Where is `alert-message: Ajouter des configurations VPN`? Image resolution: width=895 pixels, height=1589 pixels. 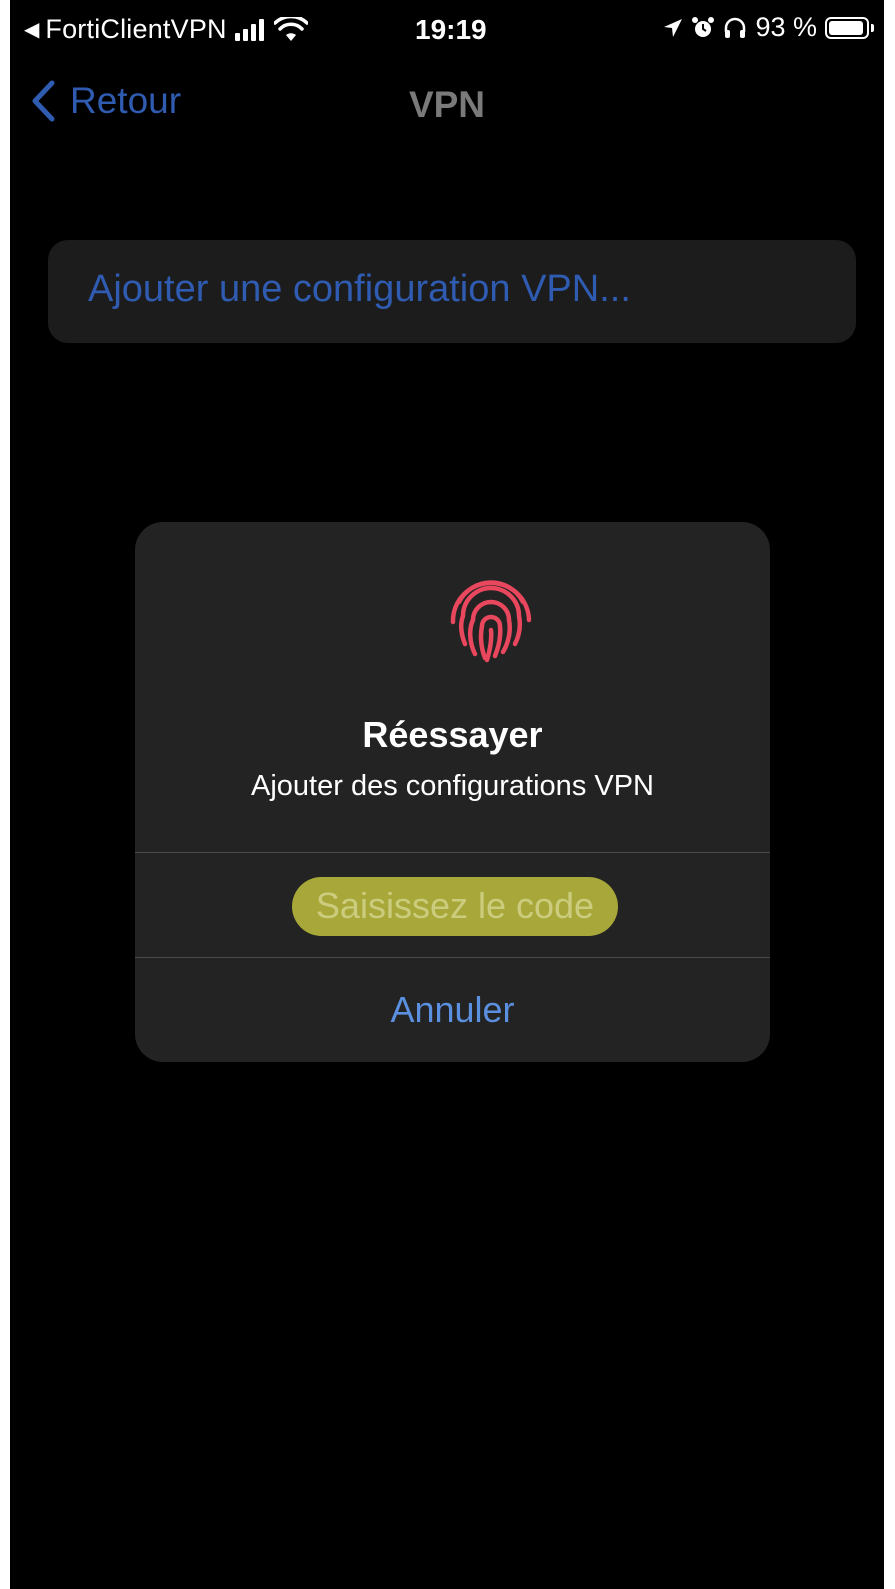
alert-message: Ajouter des configurations VPN is located at coordinates (452, 786).